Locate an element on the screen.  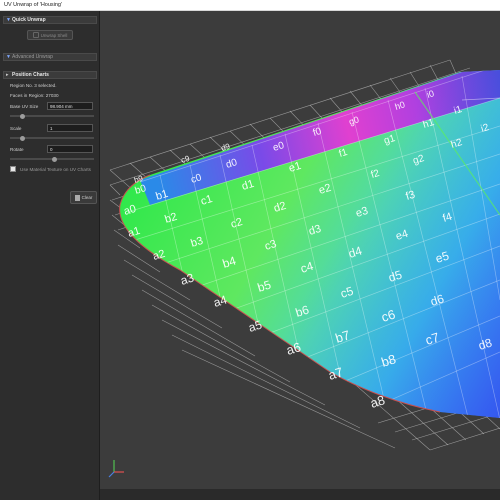
base-uv-size-label: Base UV Size is located at coordinates (24, 106).